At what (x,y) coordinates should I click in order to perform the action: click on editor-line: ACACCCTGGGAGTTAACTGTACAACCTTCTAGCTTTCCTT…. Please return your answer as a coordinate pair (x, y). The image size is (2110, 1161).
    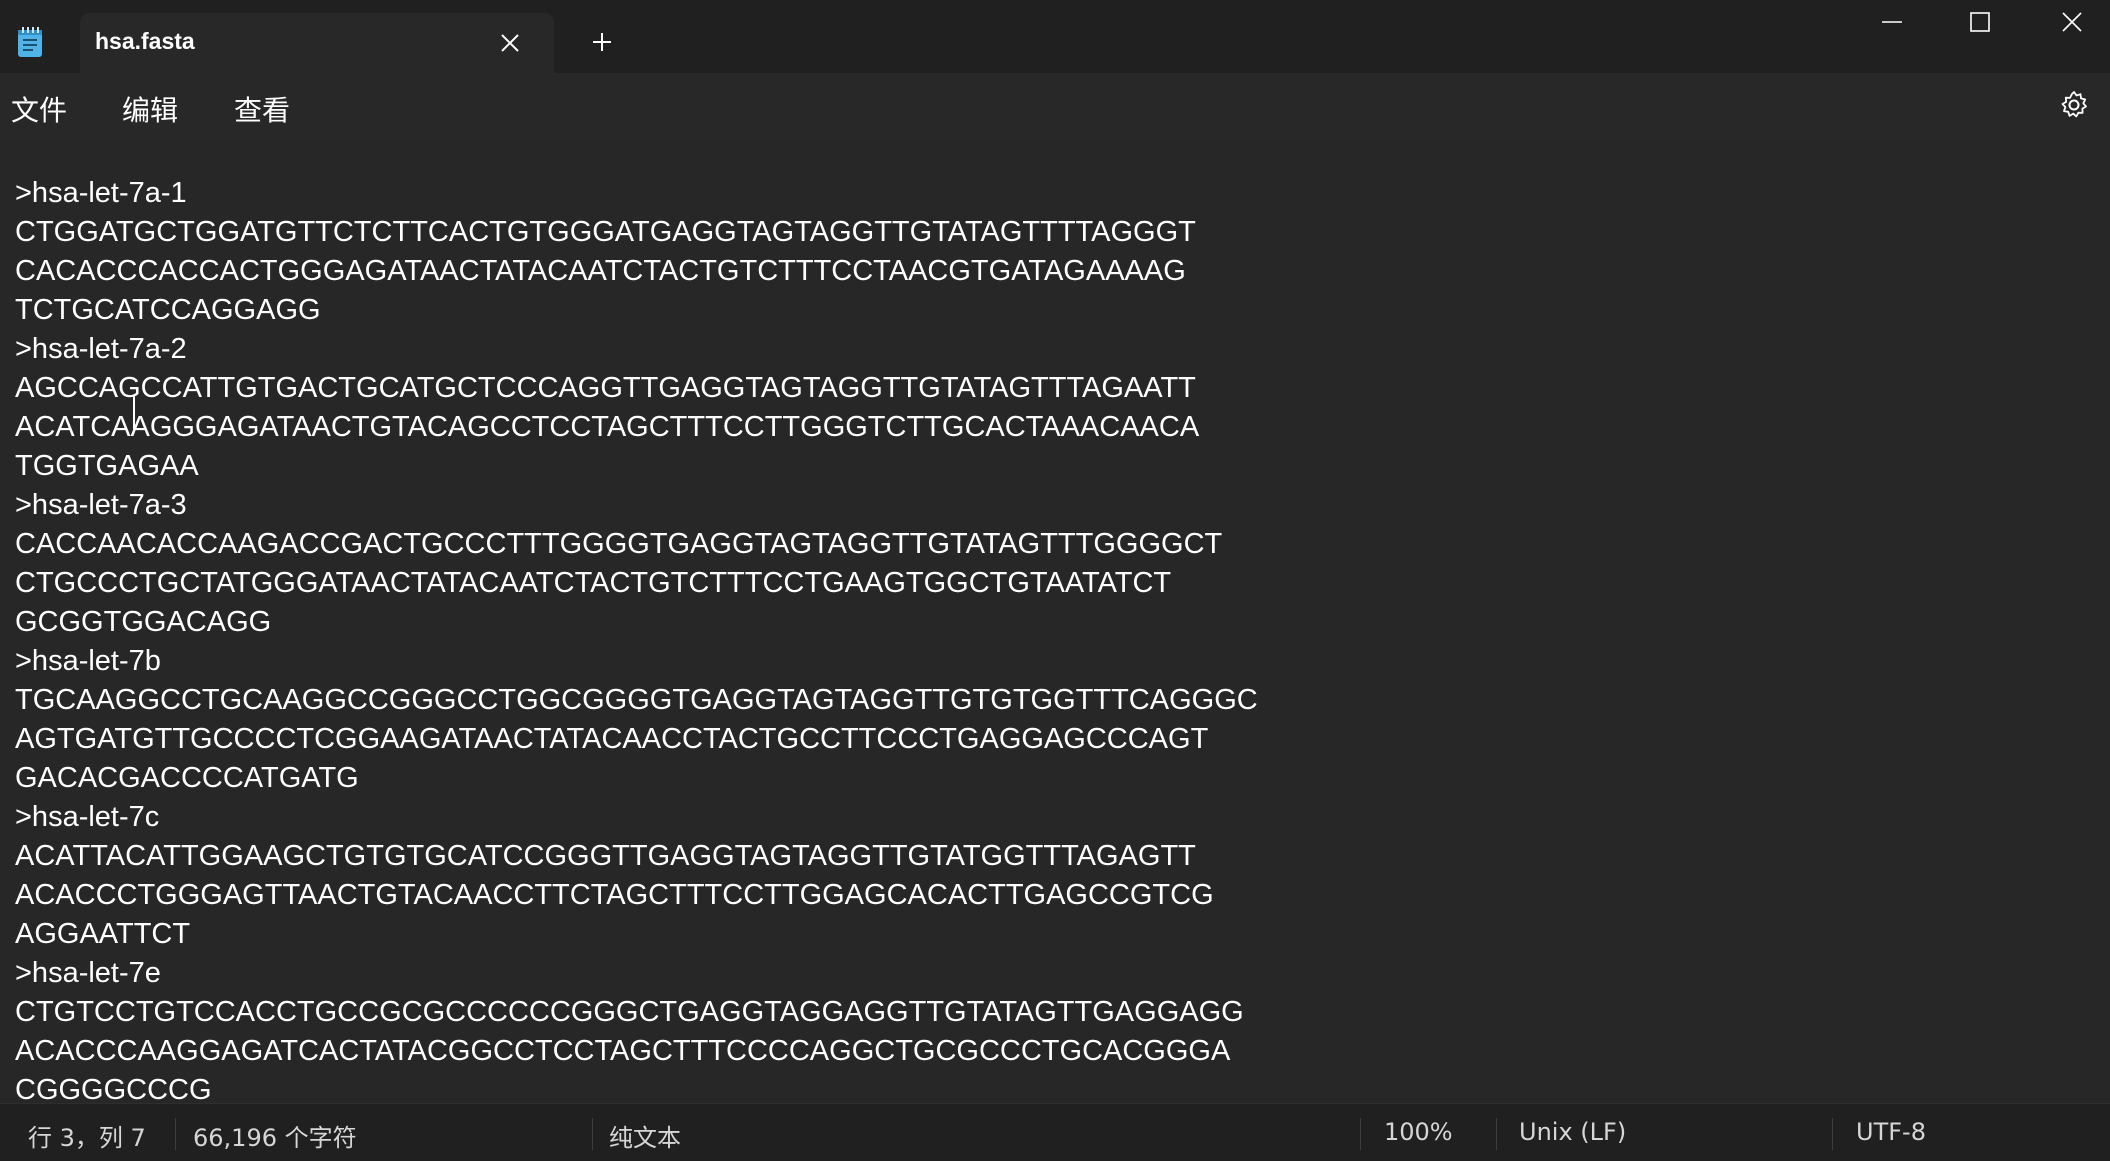
    Looking at the image, I should click on (614, 895).